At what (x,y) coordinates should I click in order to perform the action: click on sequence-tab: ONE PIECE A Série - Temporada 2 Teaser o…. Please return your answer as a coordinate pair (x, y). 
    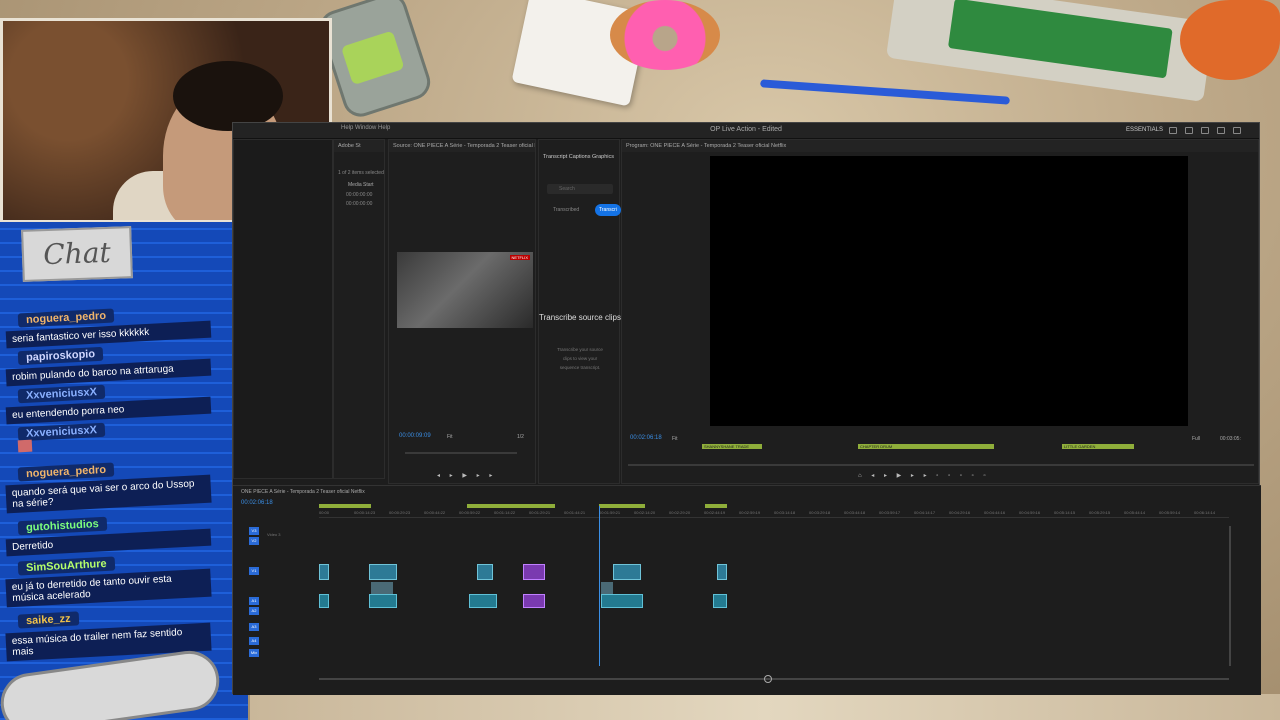
    Looking at the image, I should click on (303, 492).